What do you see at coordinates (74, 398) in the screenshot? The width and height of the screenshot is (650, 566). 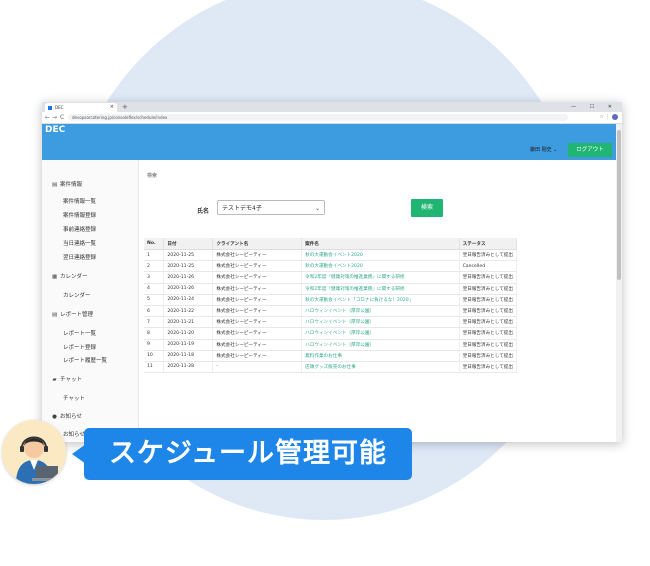 I see `sidebar-item-chat: チャット` at bounding box center [74, 398].